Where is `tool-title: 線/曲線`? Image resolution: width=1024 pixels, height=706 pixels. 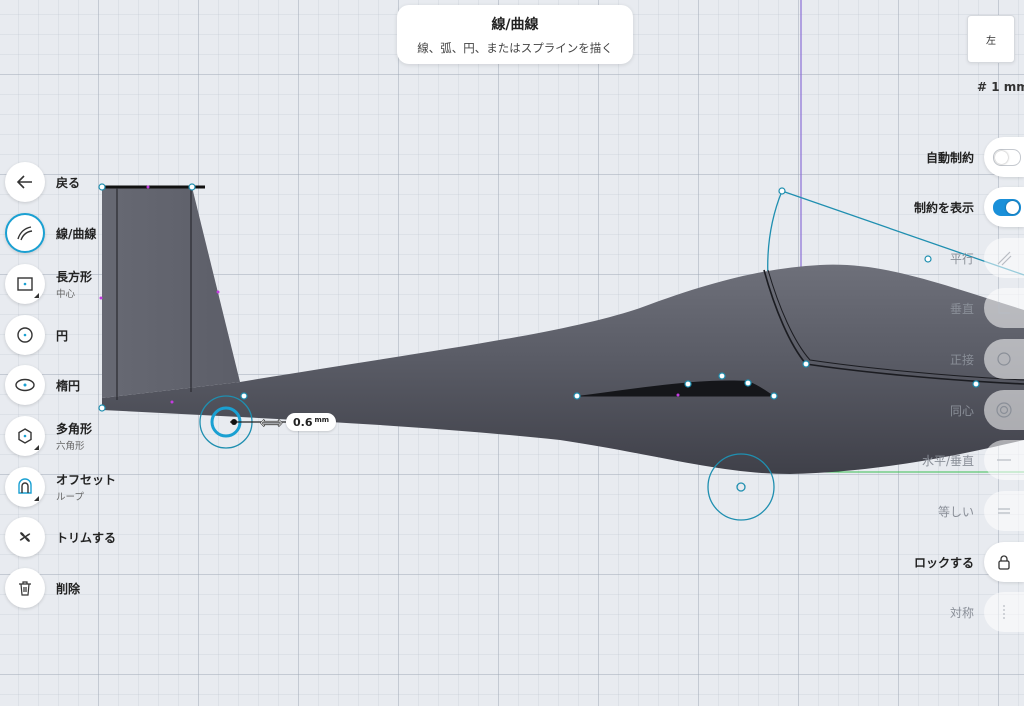
tool-title: 線/曲線 is located at coordinates (515, 25).